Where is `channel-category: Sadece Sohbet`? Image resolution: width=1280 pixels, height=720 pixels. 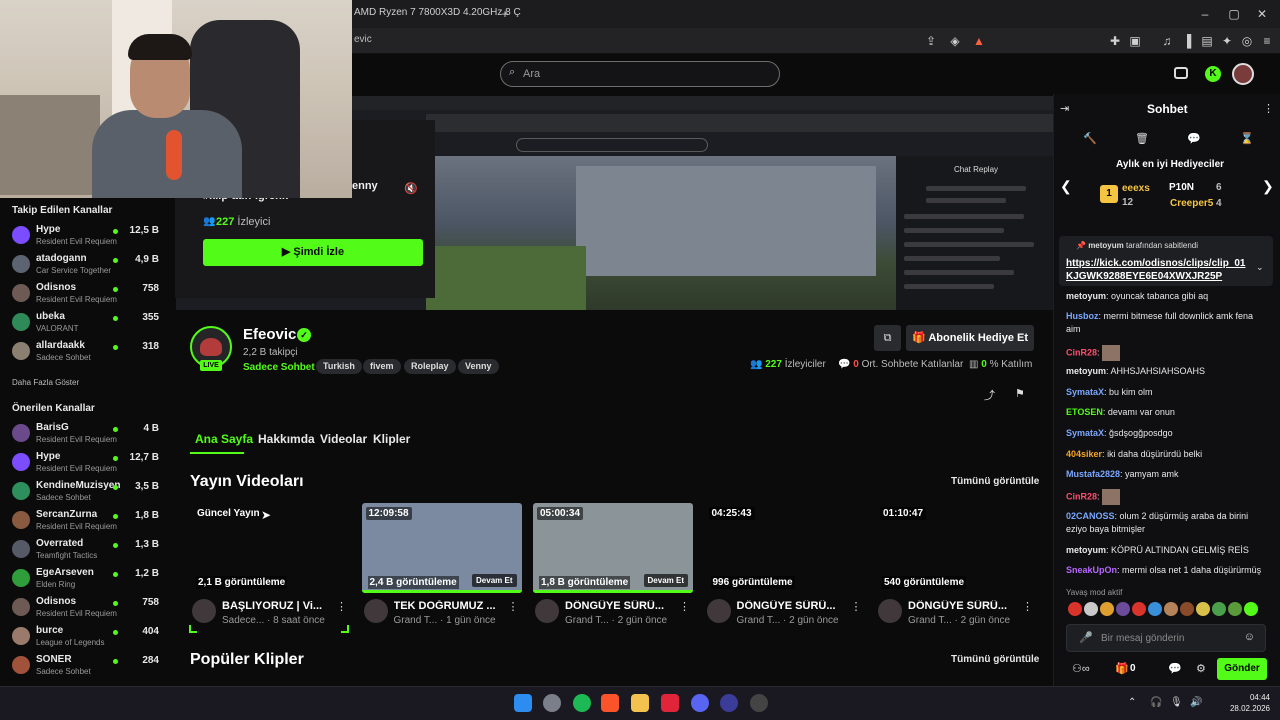 channel-category: Sadece Sohbet is located at coordinates (279, 367).